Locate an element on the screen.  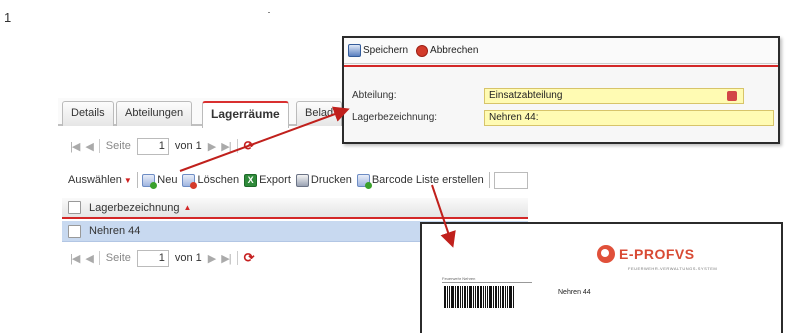
abteilung-value: Einsatzabteilung is located at coordinates (526, 95).